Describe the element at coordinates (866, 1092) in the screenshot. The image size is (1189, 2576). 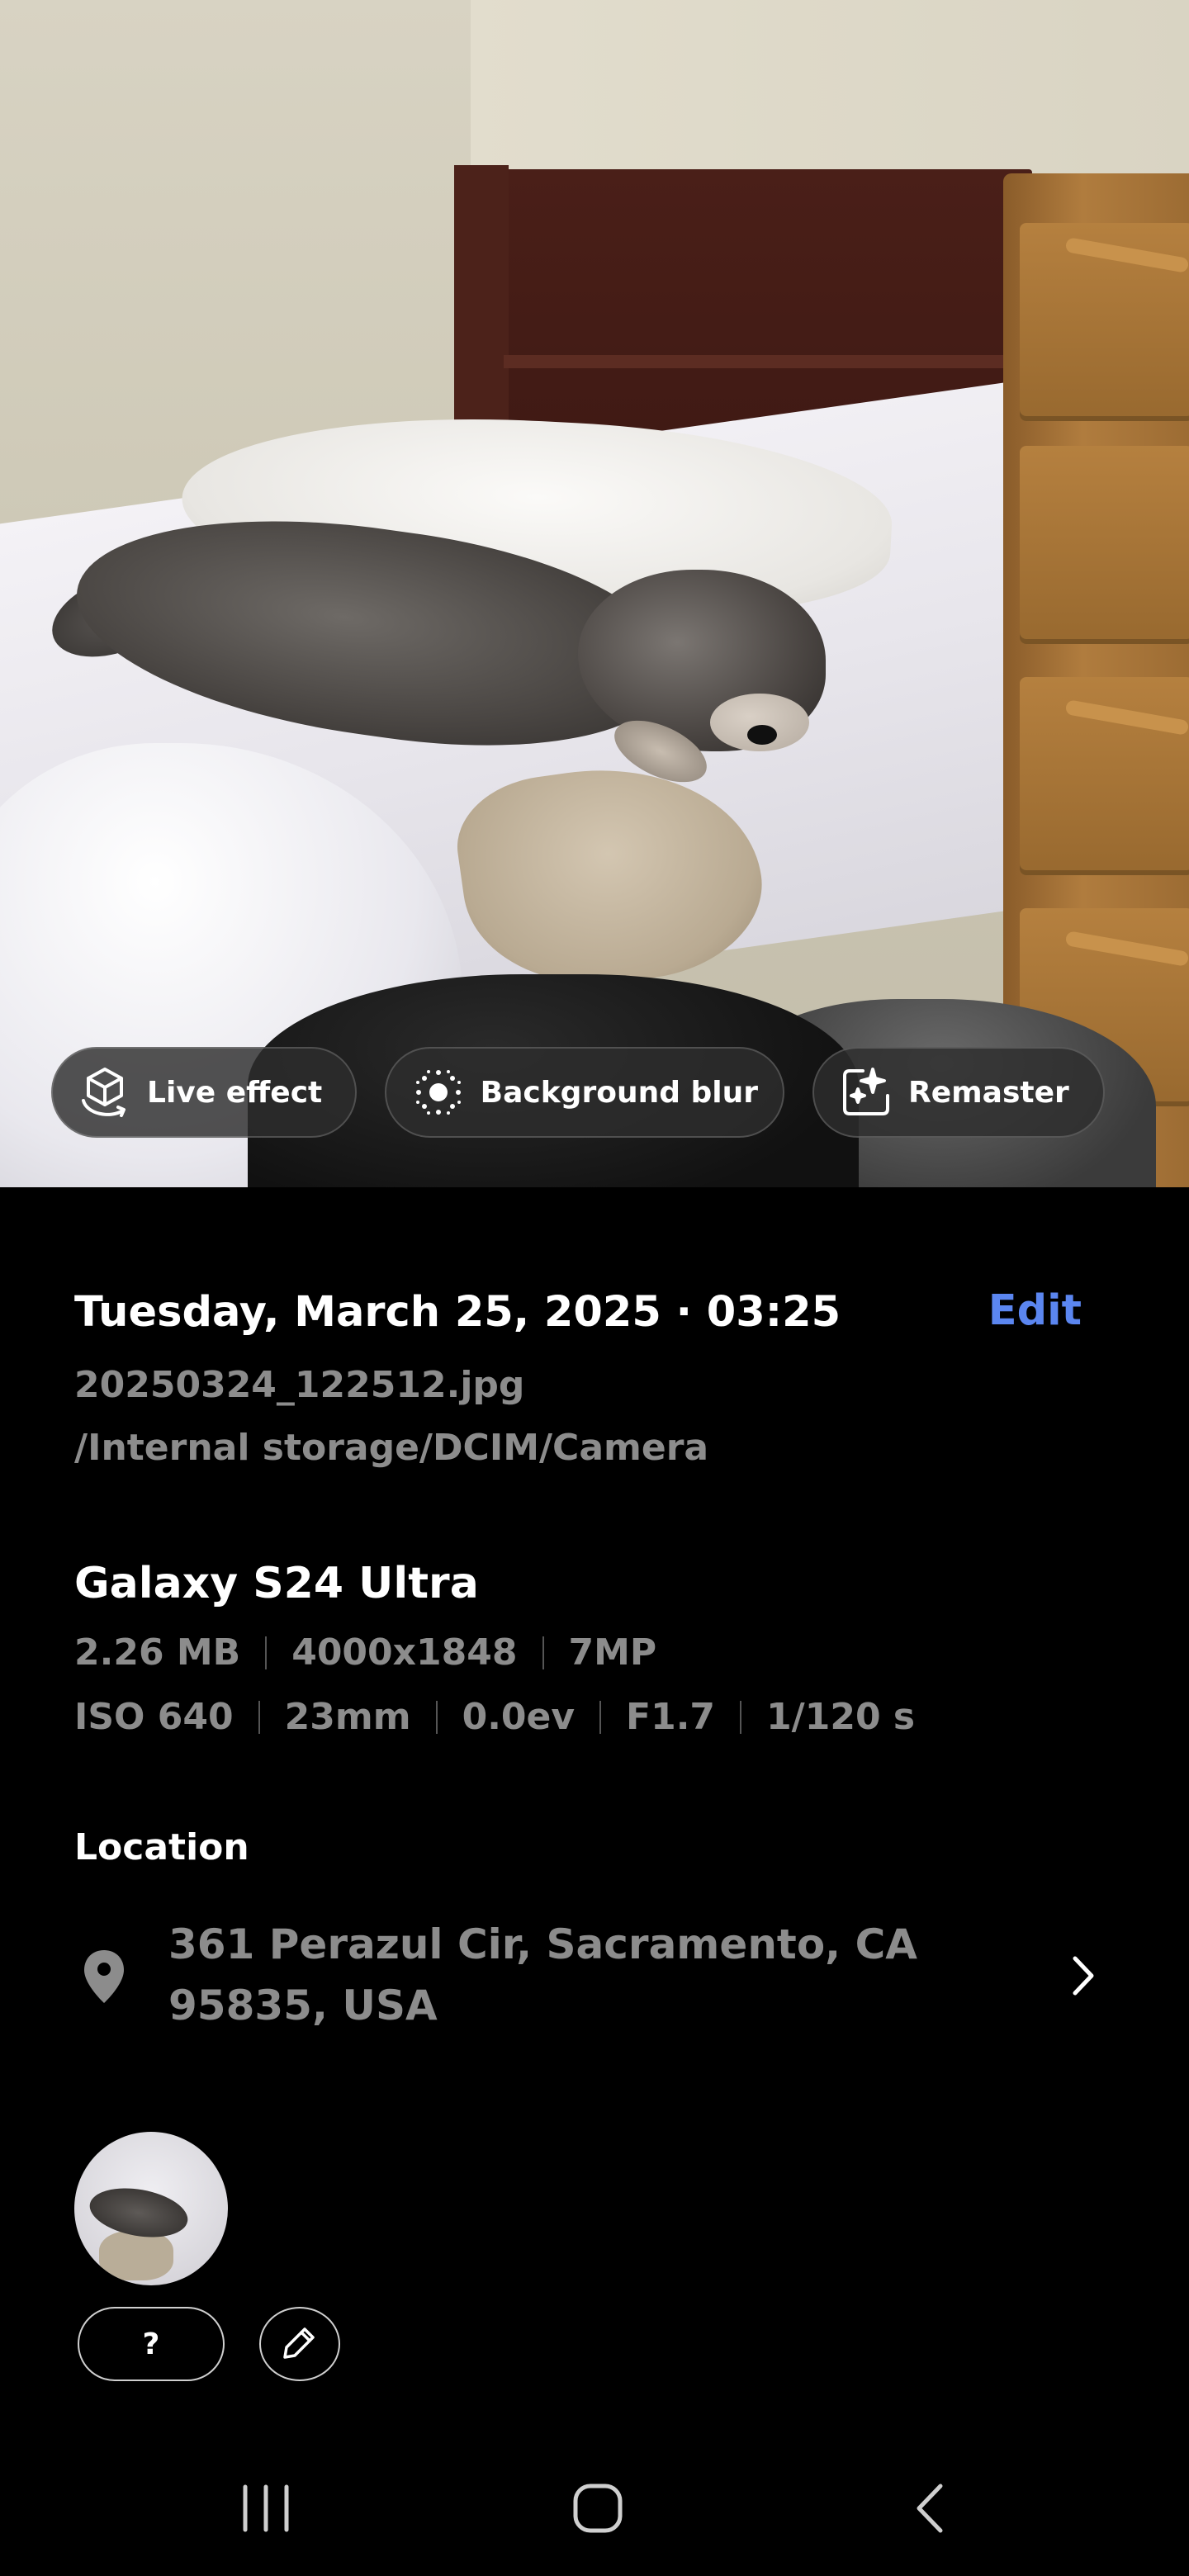
I see `sparkle-frame-icon` at that location.